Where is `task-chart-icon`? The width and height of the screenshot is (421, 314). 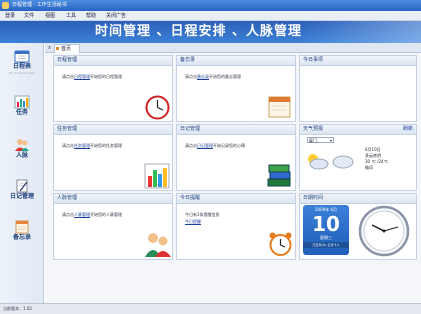 task-chart-icon is located at coordinates (22, 102).